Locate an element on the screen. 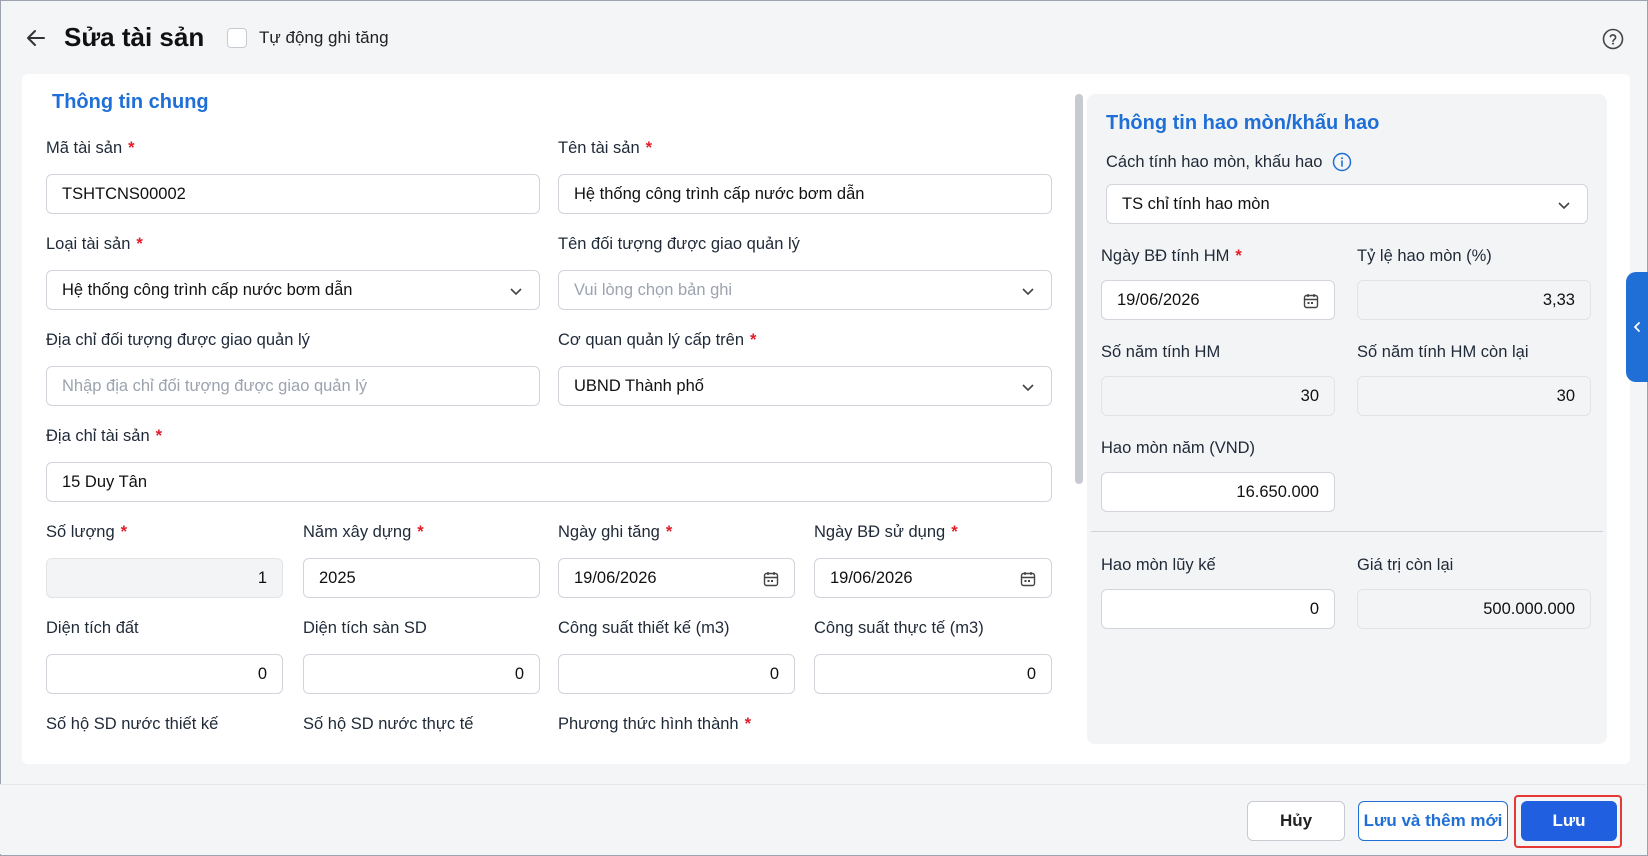 The image size is (1648, 856). asset-address-input: 15 Duy Tân is located at coordinates (549, 482).